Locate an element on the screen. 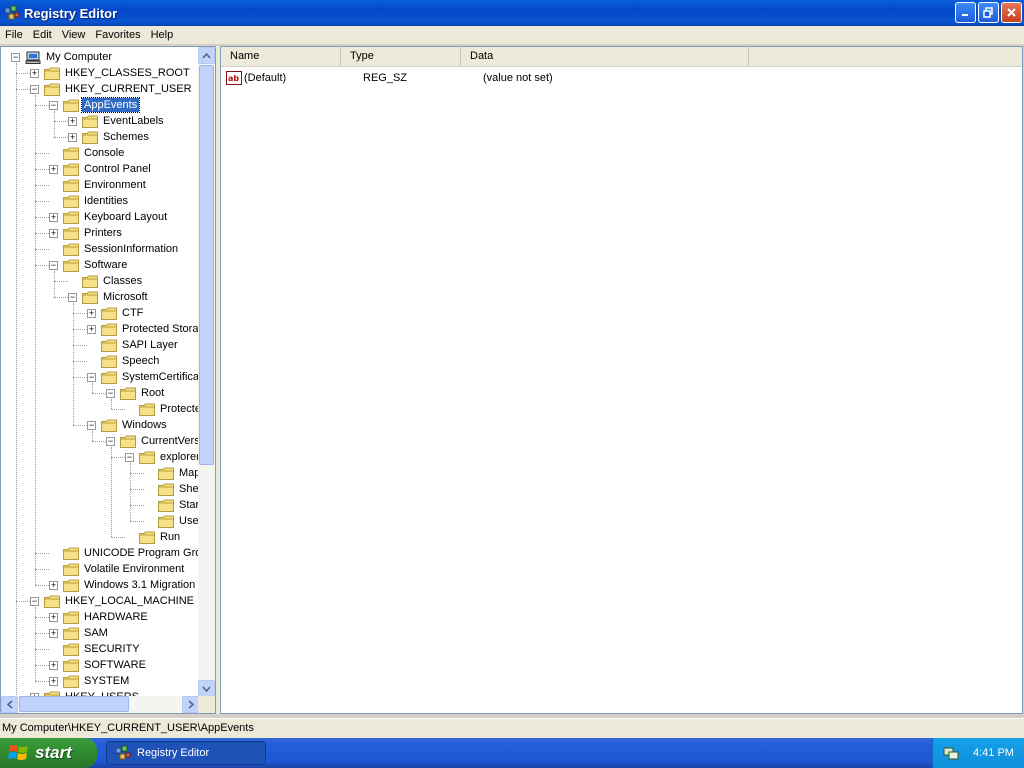 The width and height of the screenshot is (1024, 768). minimize-button is located at coordinates (965, 12).